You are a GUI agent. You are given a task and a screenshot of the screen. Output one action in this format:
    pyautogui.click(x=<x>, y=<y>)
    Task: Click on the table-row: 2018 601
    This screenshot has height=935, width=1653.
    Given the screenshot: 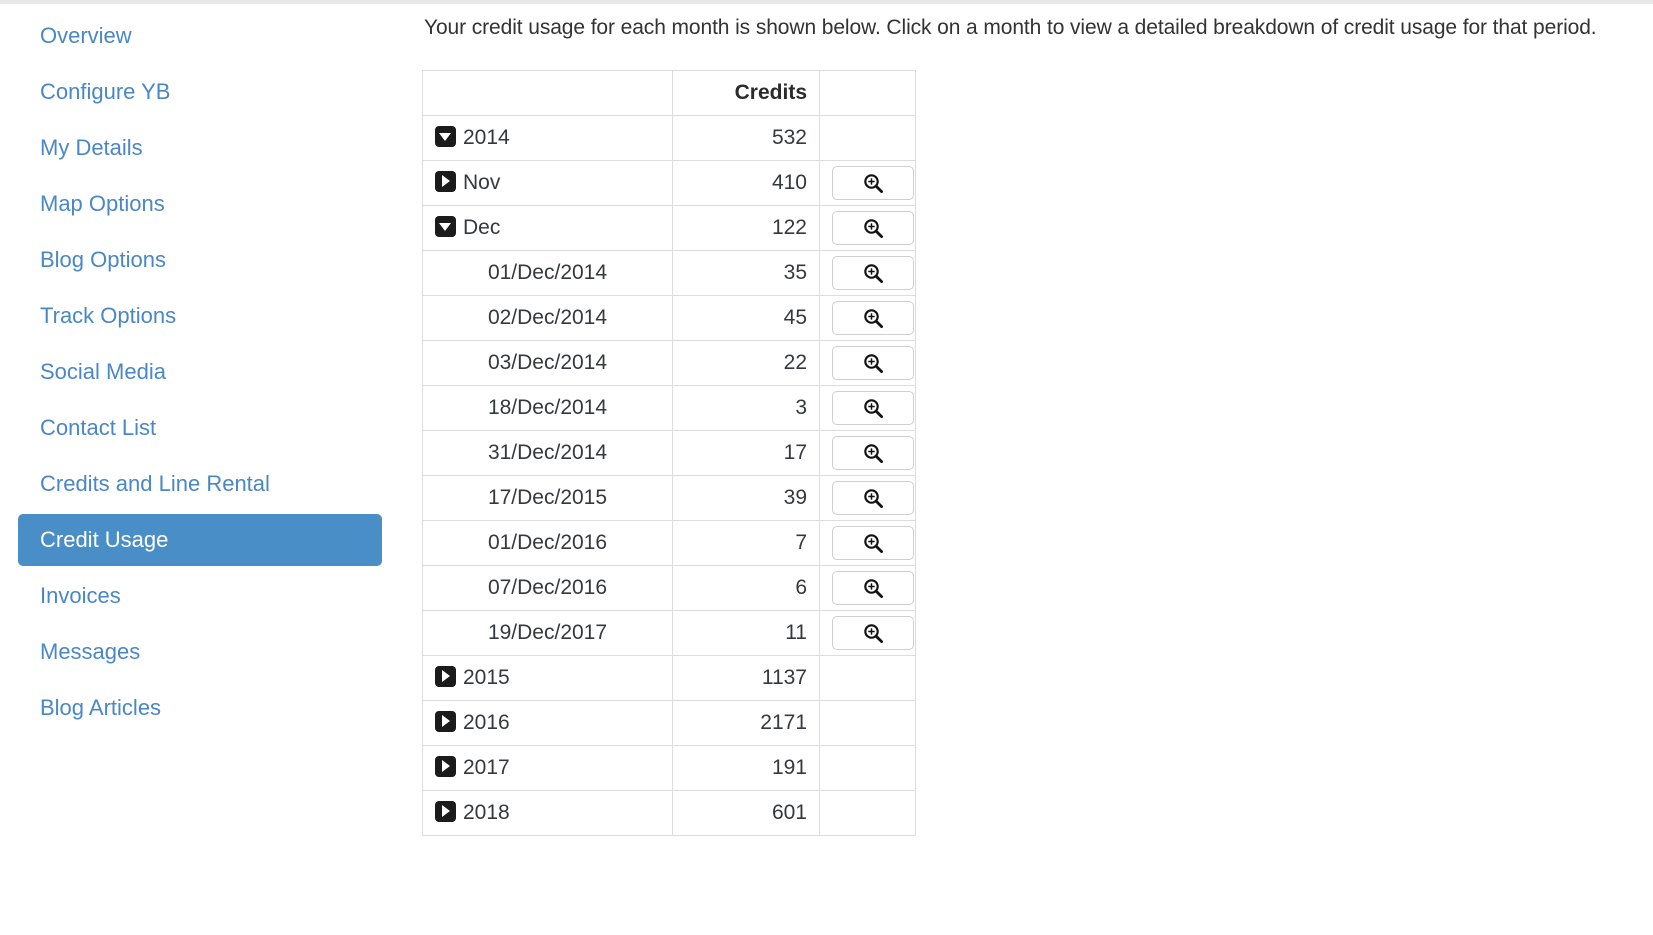 What is the action you would take?
    pyautogui.click(x=669, y=813)
    